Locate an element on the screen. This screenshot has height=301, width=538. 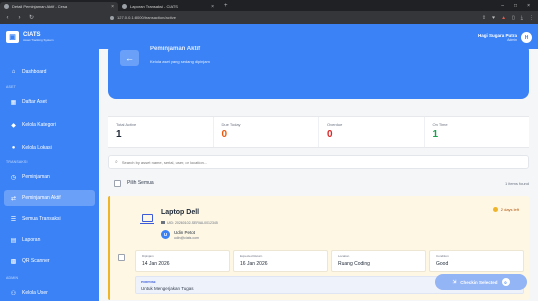
sidebar-item-kelola-kategori: ◆ Kelola Kategori is located at coordinates (49, 125).